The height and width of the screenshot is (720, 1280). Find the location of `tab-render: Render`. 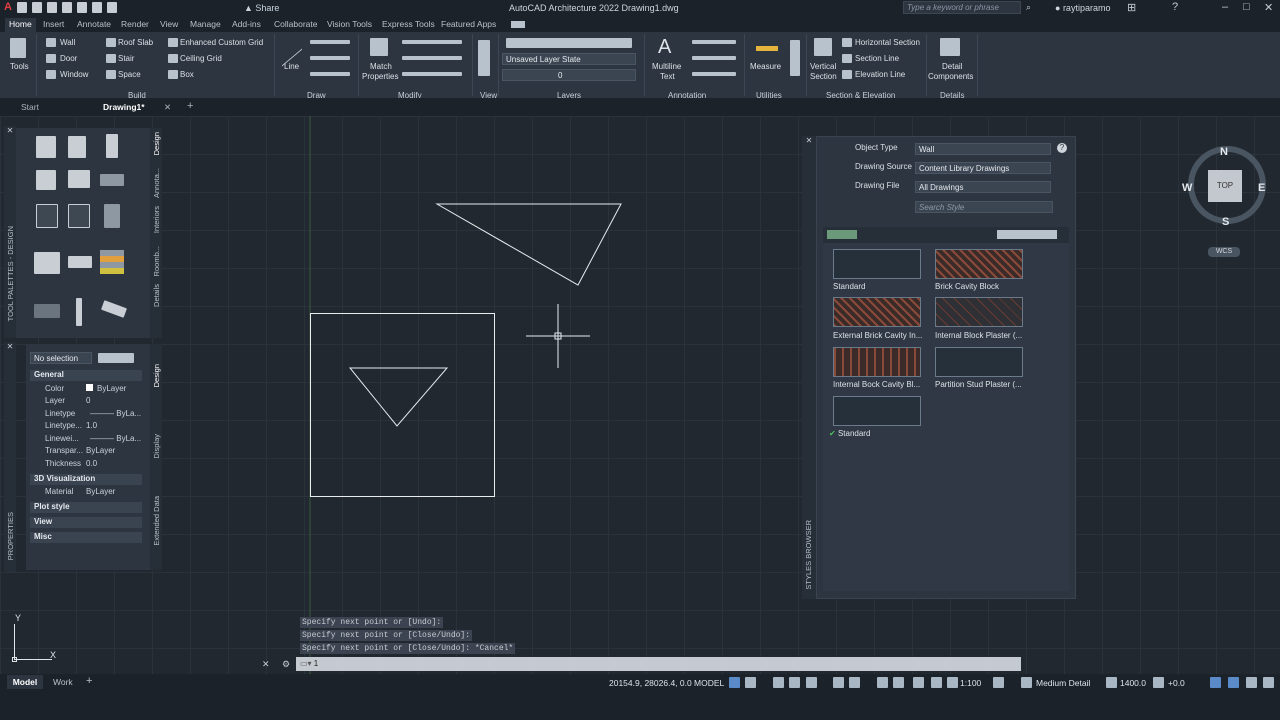

tab-render: Render is located at coordinates (135, 24).